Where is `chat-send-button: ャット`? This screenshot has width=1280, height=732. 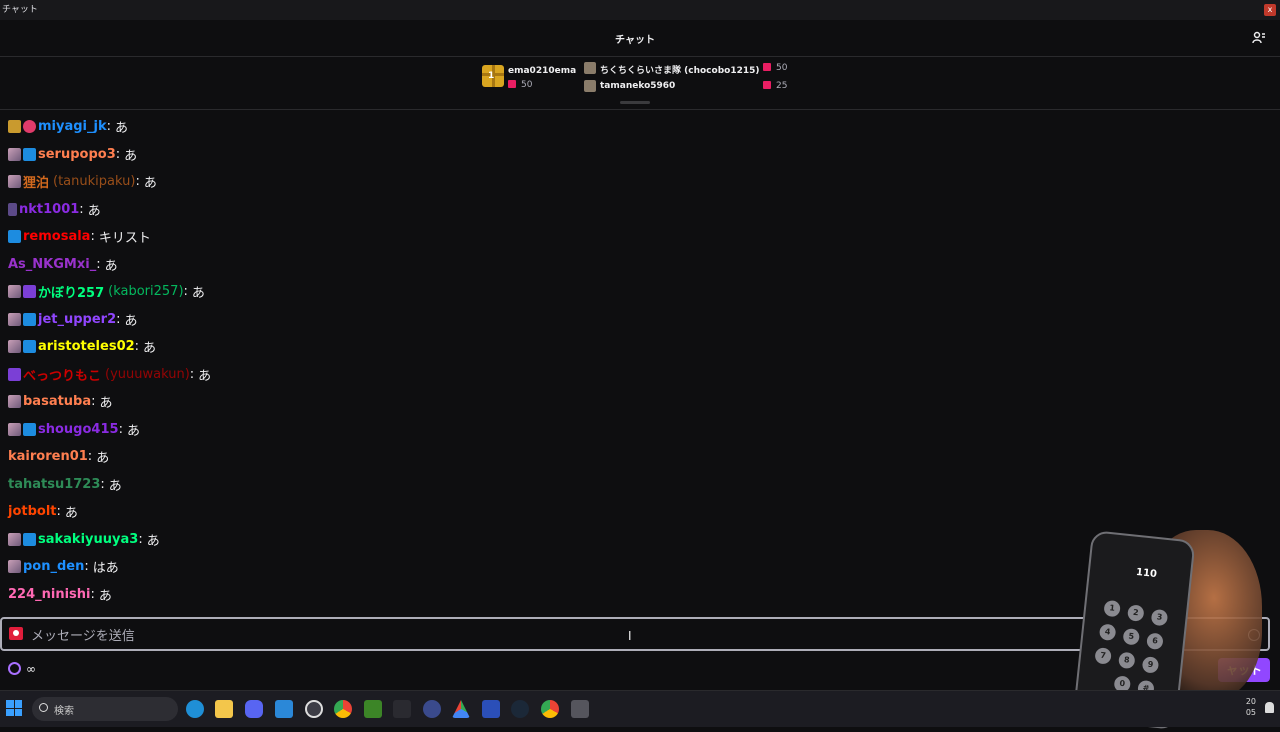 chat-send-button: ャット is located at coordinates (1244, 670).